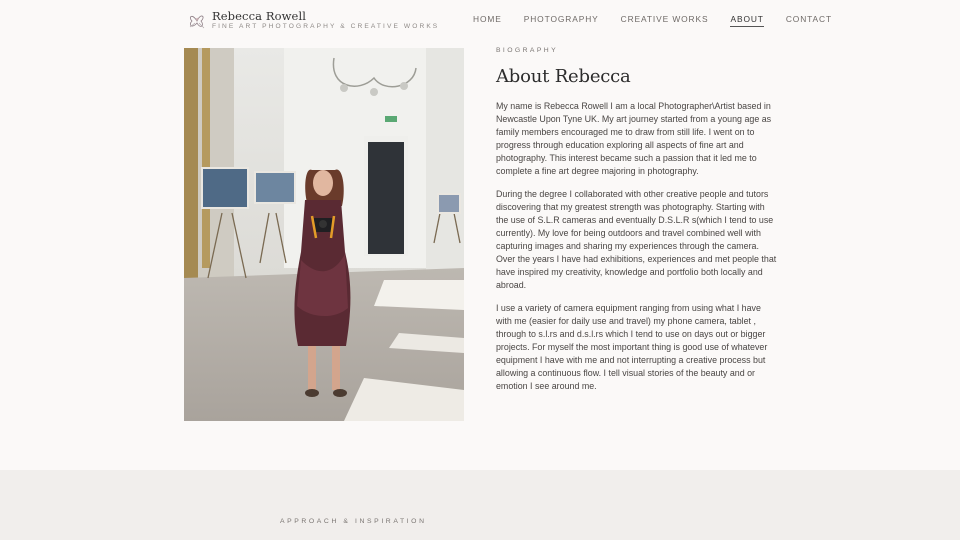 Image resolution: width=960 pixels, height=540 pixels. What do you see at coordinates (527, 50) in the screenshot?
I see `biography-eyebrow: BIOGRAPHY` at bounding box center [527, 50].